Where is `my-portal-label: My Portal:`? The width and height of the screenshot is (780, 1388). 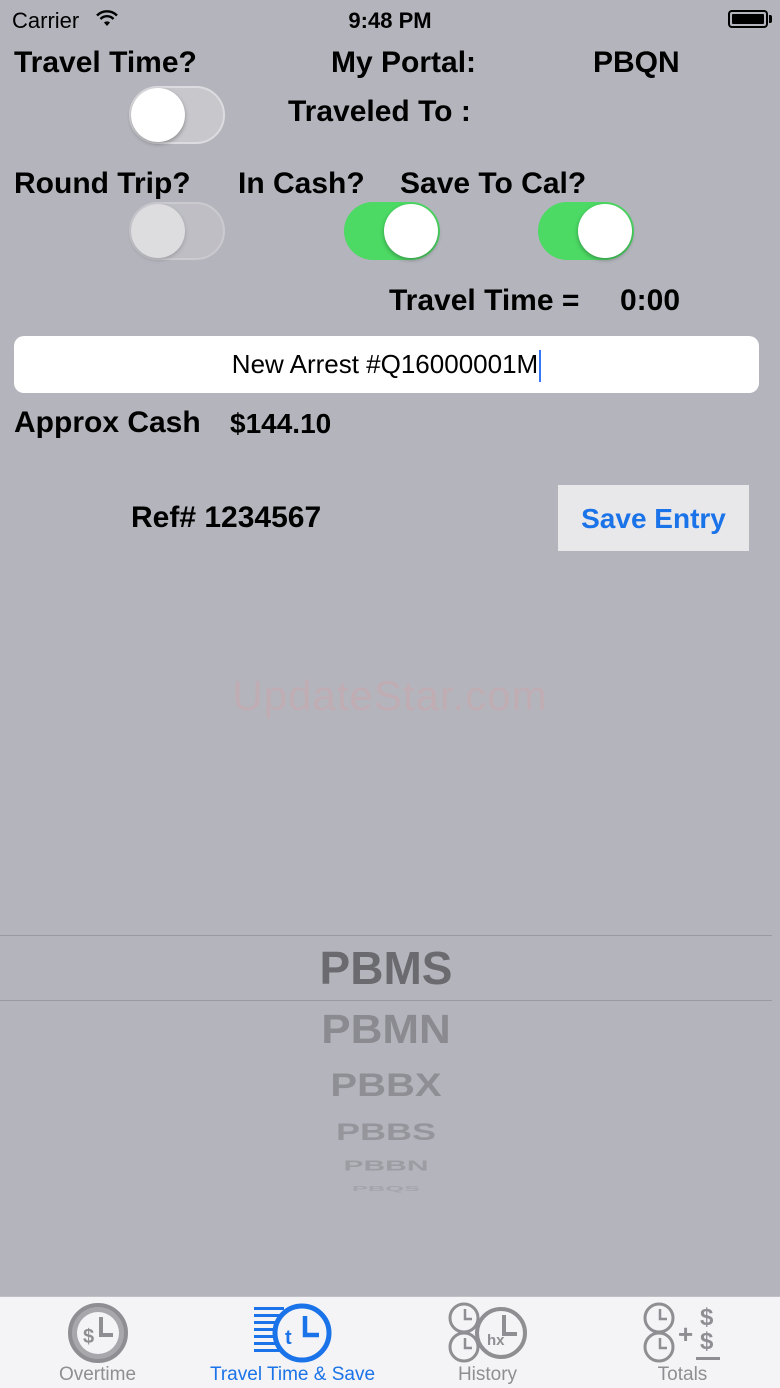 my-portal-label: My Portal: is located at coordinates (404, 62).